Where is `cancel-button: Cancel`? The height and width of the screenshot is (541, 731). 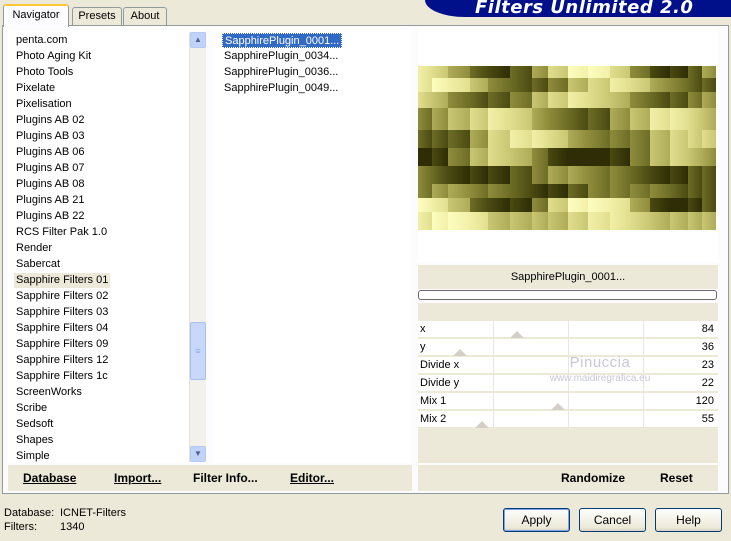 cancel-button: Cancel is located at coordinates (612, 520).